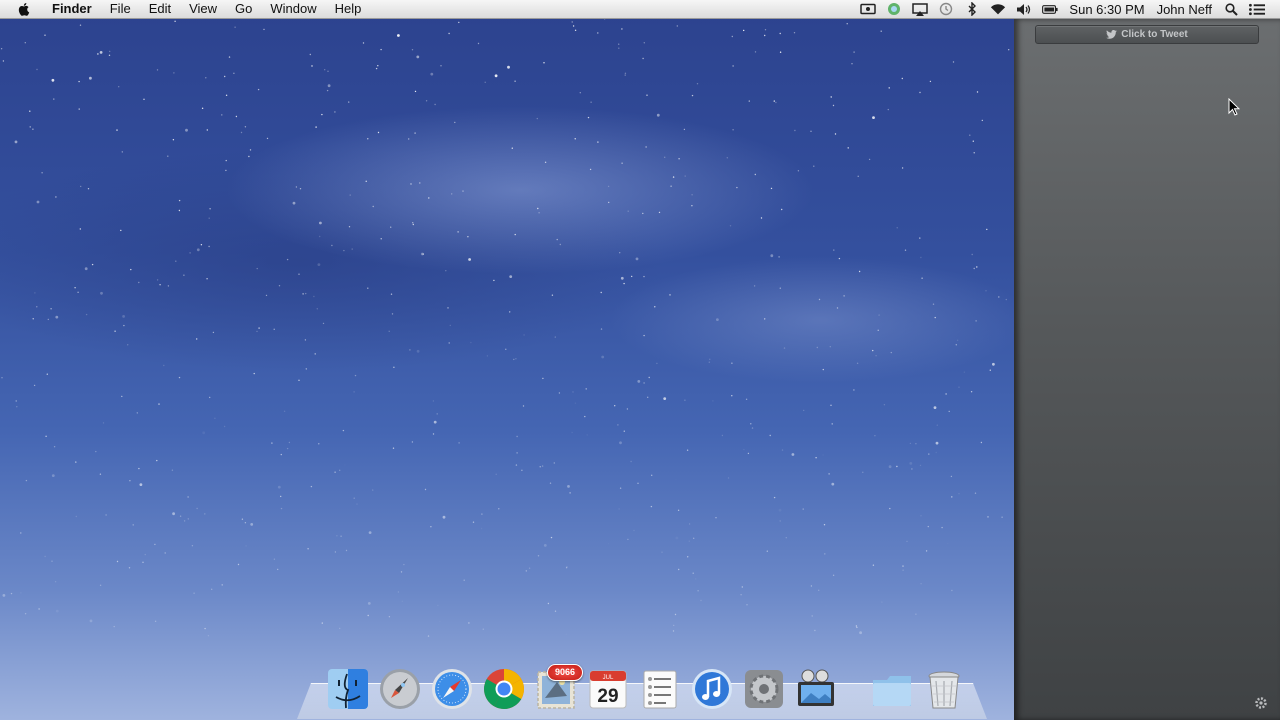 This screenshot has width=1280, height=720. Describe the element at coordinates (1231, 9) in the screenshot. I see `spotlight-search-icon` at that location.